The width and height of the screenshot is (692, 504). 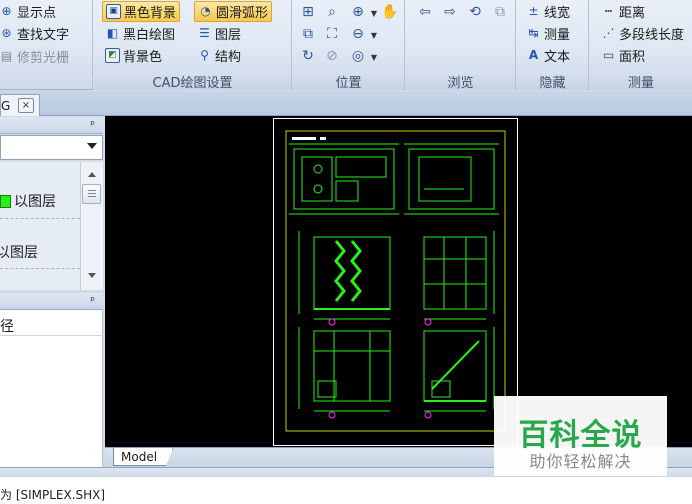 I want to click on smooth-arc-label: 圆滑弧形, so click(x=242, y=13).